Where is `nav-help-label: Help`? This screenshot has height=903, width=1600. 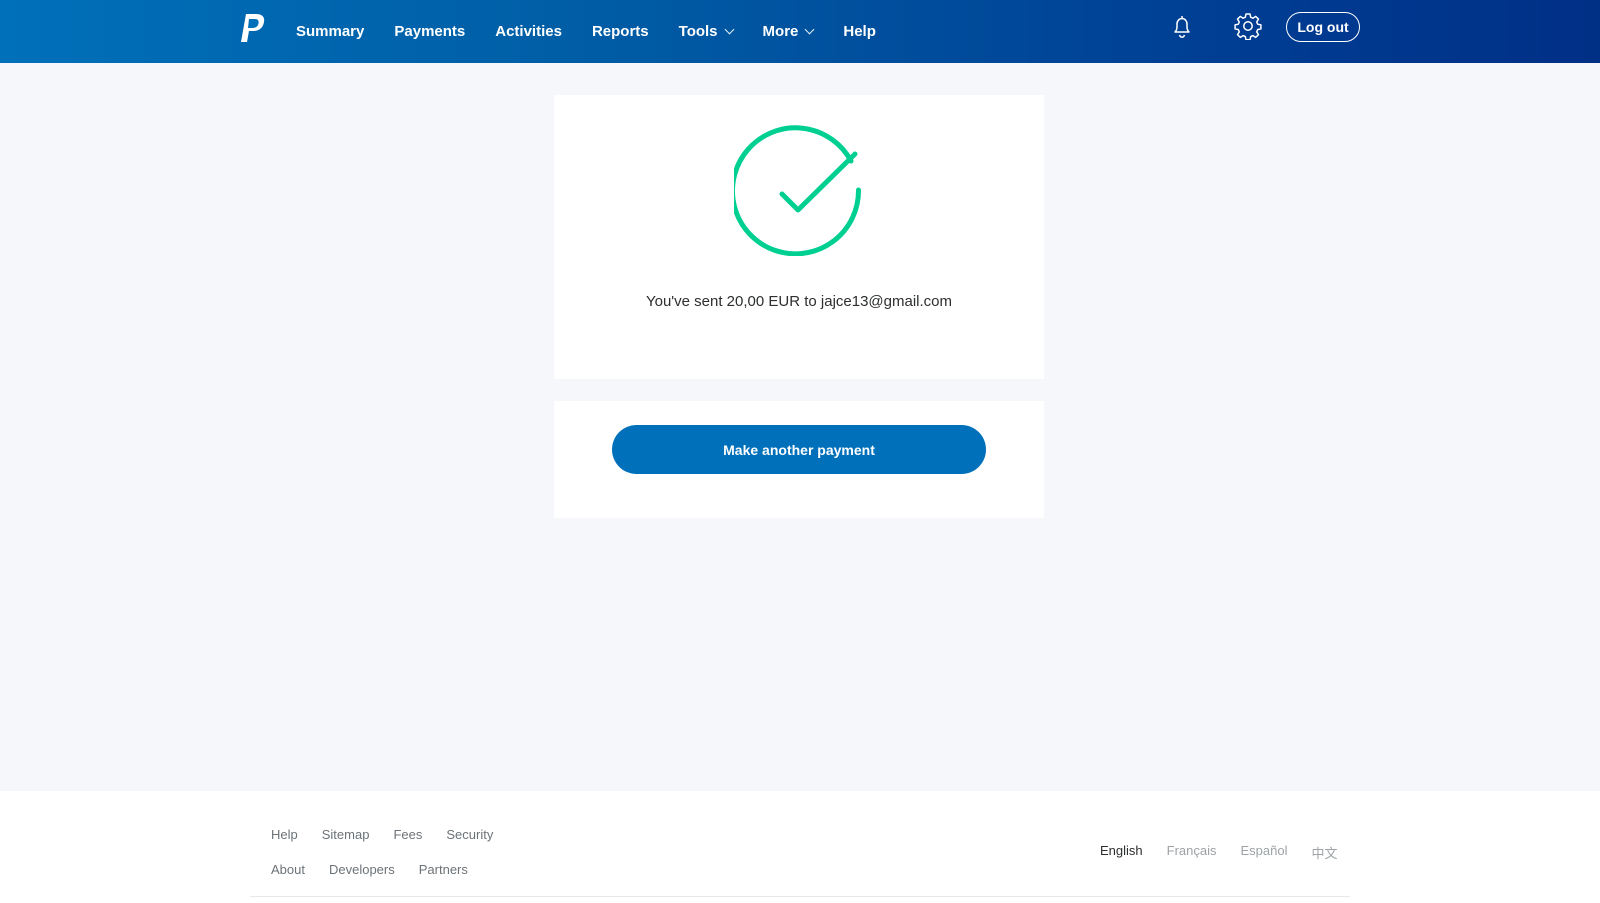
nav-help-label: Help is located at coordinates (859, 31).